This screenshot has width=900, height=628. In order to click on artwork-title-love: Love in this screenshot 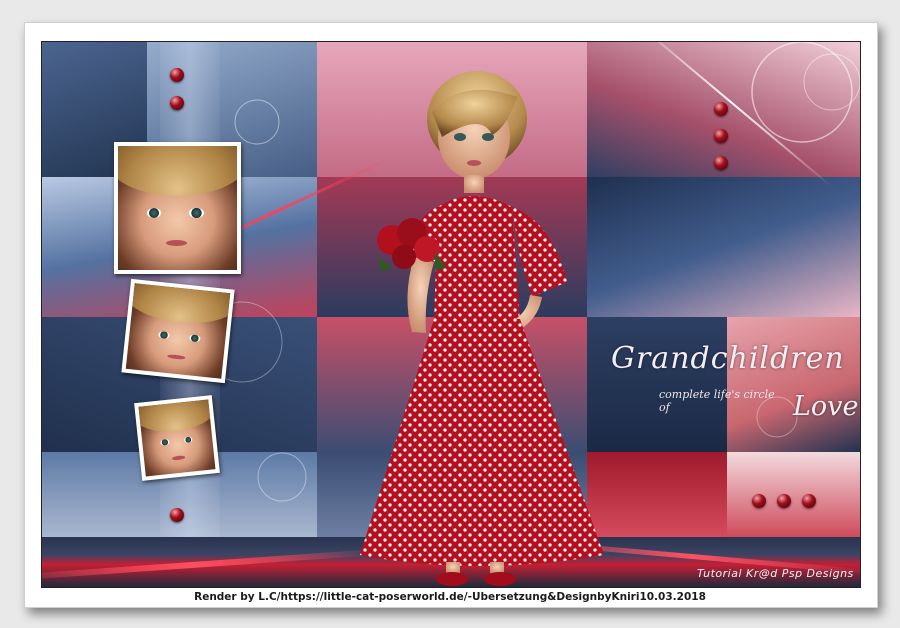, I will do `click(826, 406)`.